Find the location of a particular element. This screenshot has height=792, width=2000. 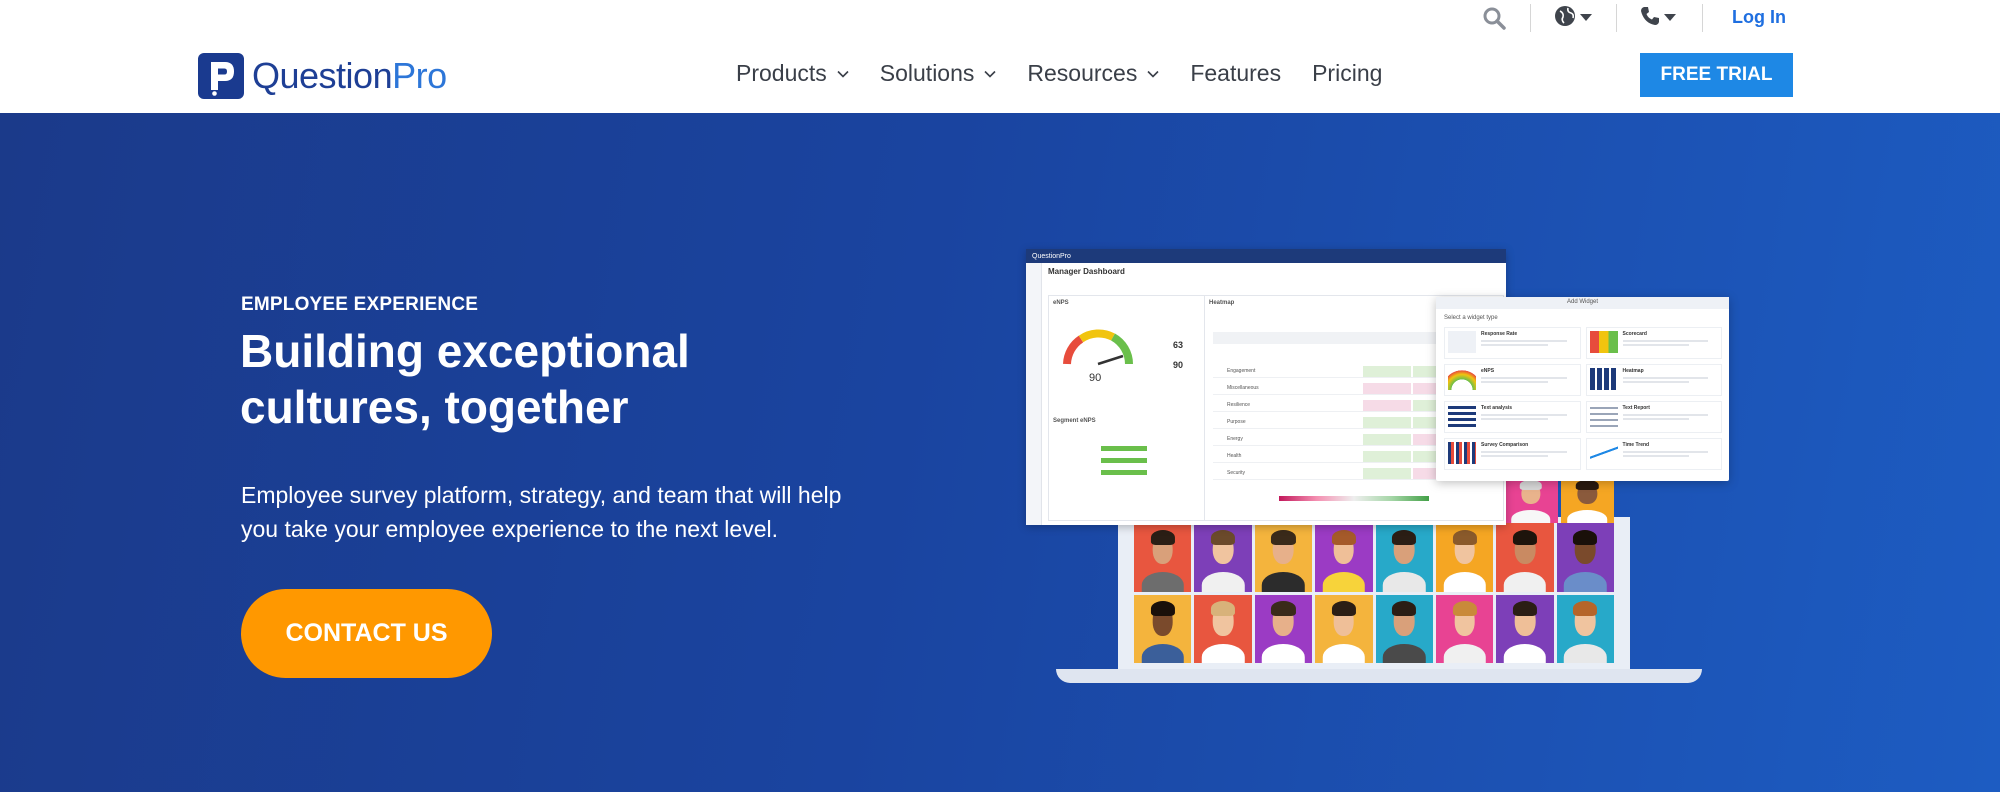

logo-text-question: Question is located at coordinates (322, 75).